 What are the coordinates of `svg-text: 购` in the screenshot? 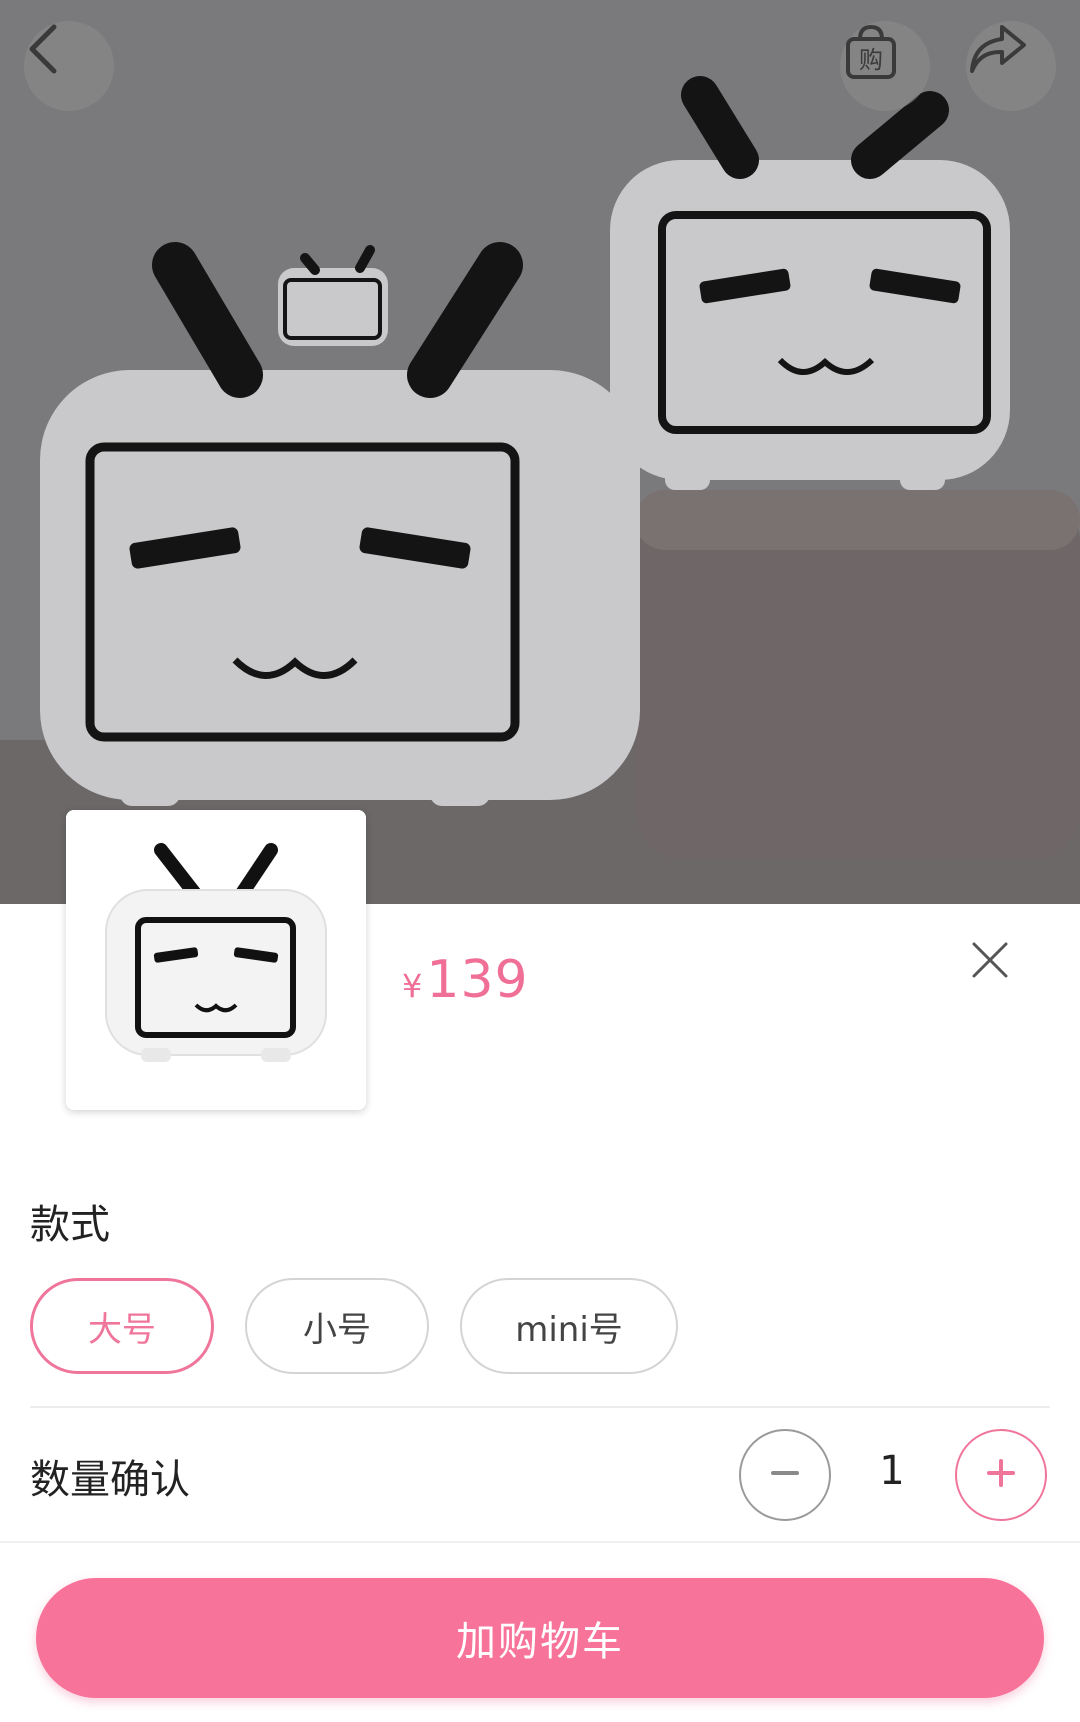 It's located at (871, 60).